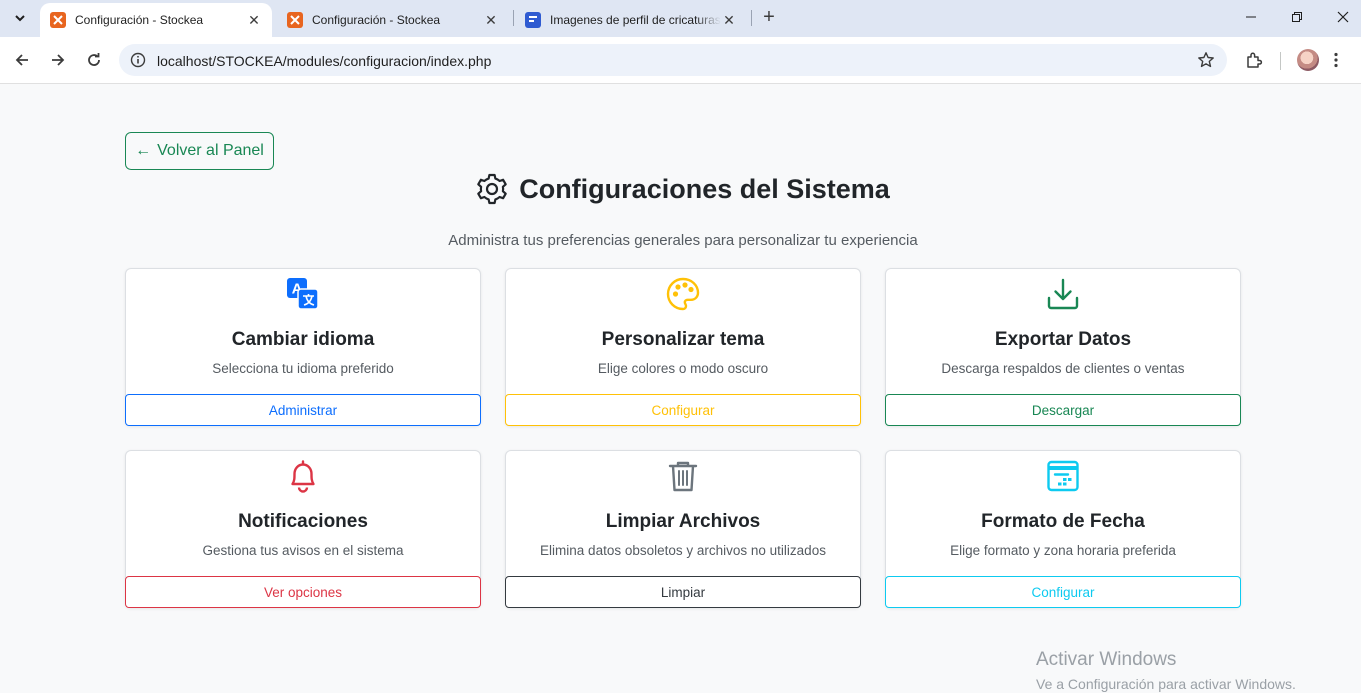  I want to click on administrar-button: Administrar, so click(303, 410).